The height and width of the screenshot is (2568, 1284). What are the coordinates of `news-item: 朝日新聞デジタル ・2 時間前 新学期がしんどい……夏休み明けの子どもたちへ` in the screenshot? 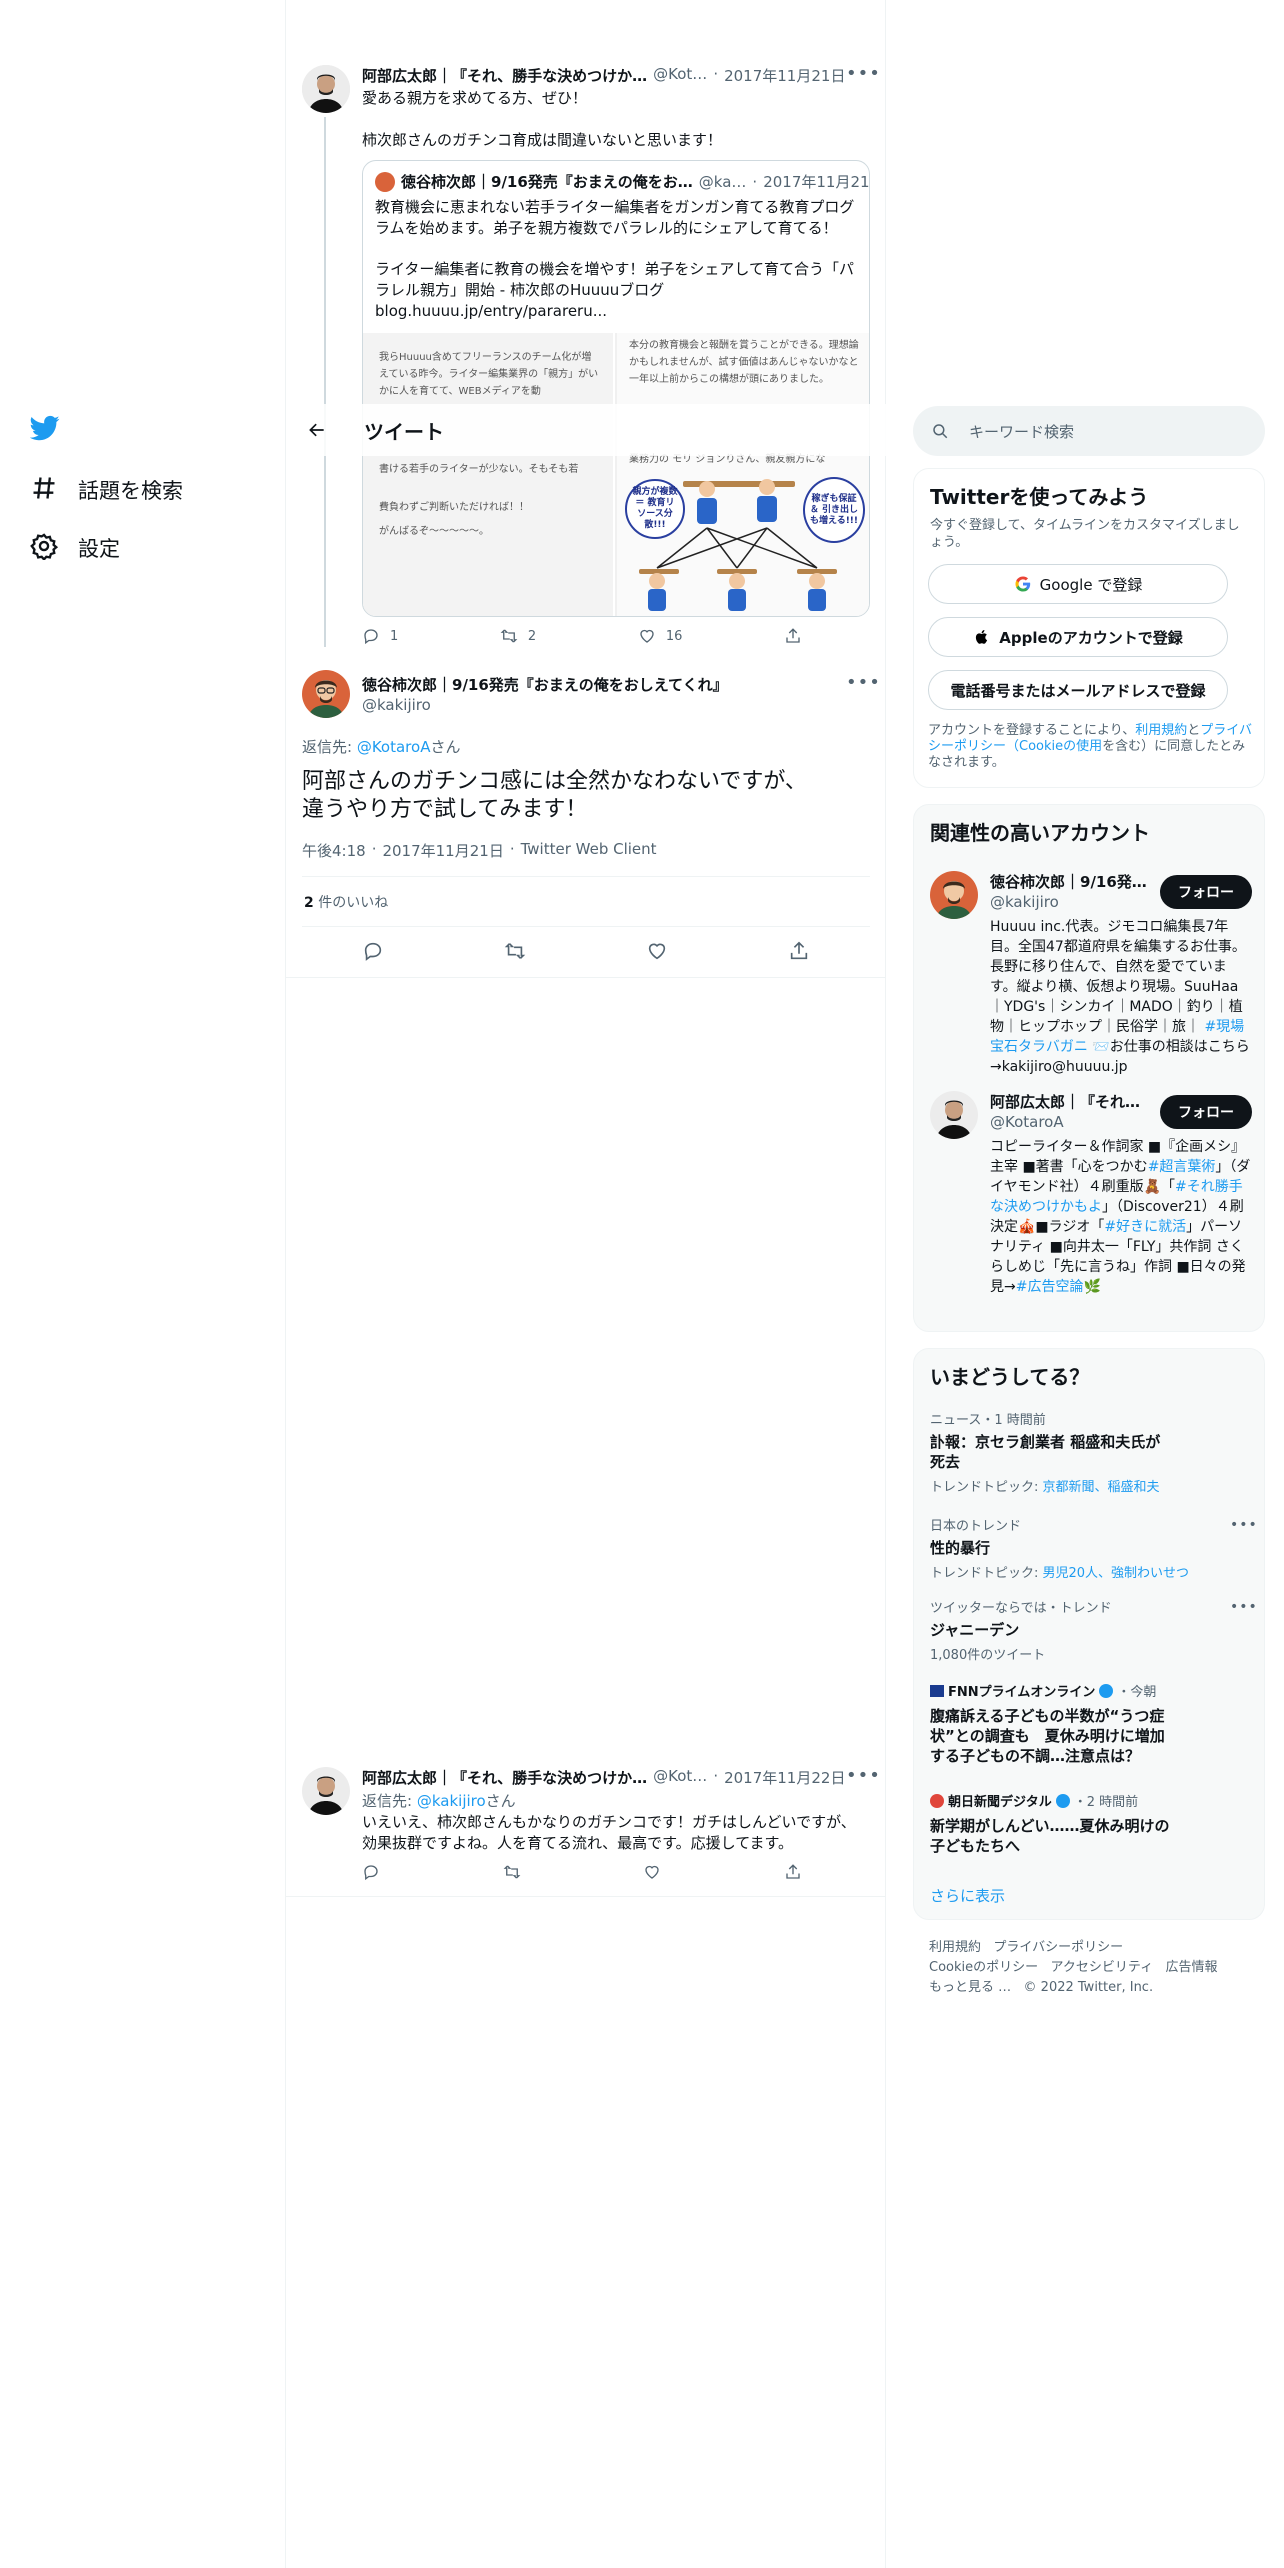 It's located at (1050, 1823).